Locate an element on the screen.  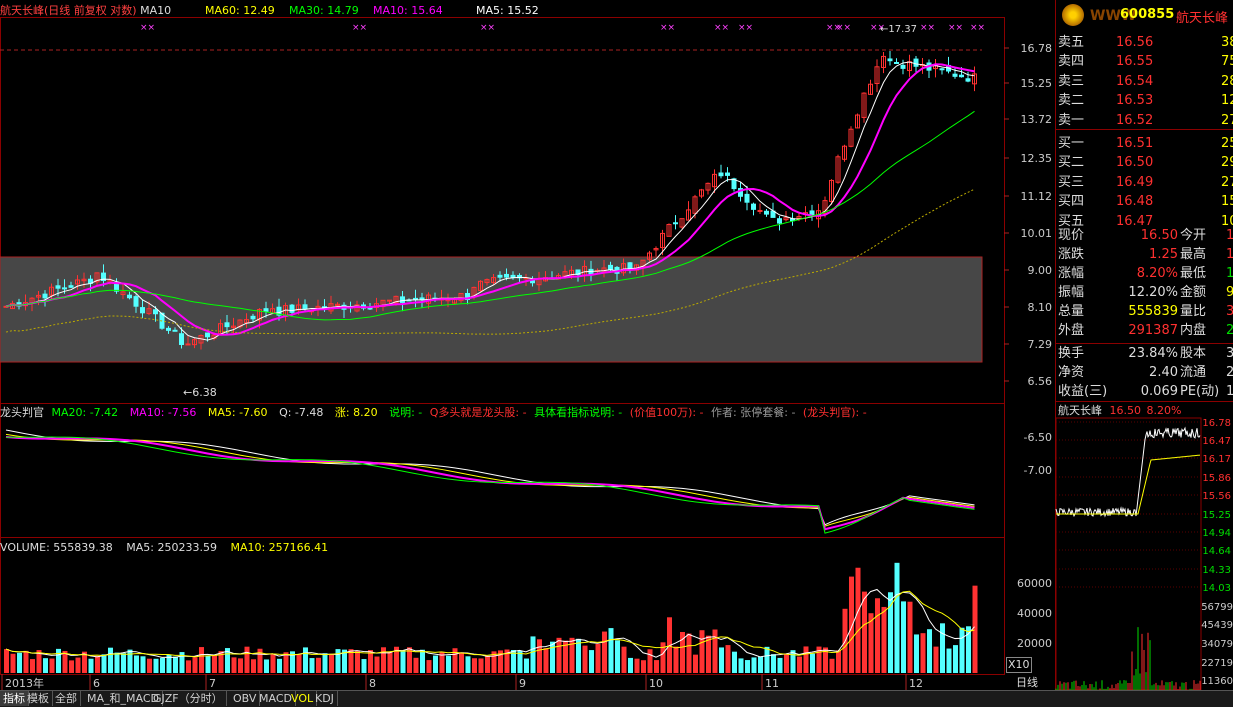
price-tick-label: 9.00 is located at coordinates (1040, 270).